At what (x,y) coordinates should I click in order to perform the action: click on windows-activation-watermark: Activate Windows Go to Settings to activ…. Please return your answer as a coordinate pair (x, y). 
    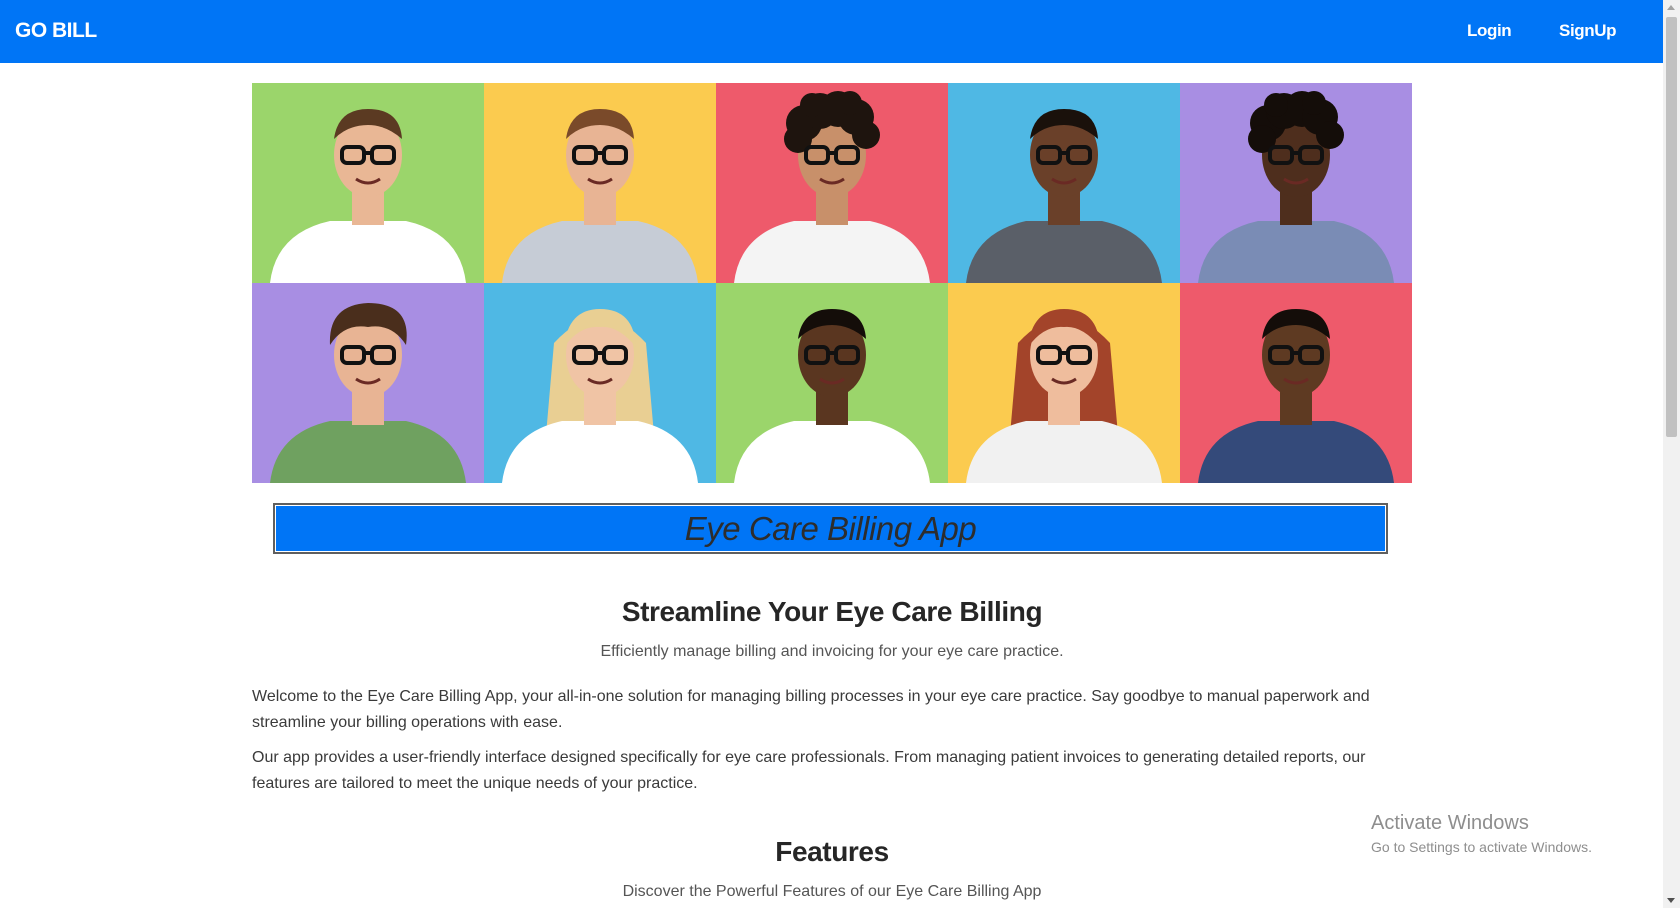
    Looking at the image, I should click on (1481, 834).